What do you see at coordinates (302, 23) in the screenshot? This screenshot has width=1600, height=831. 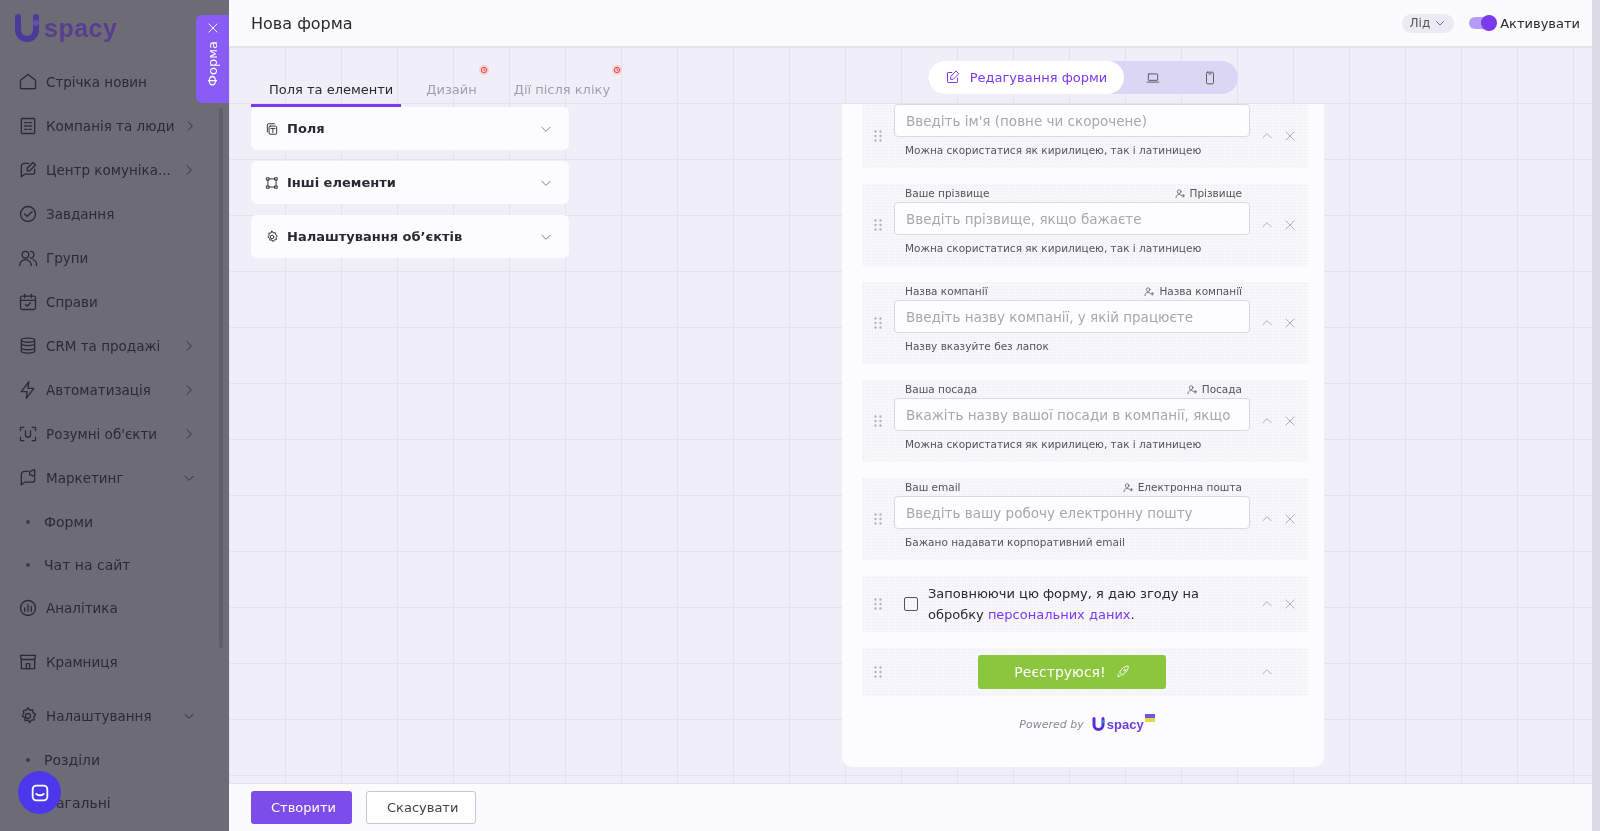 I see `page-title: Нова форма` at bounding box center [302, 23].